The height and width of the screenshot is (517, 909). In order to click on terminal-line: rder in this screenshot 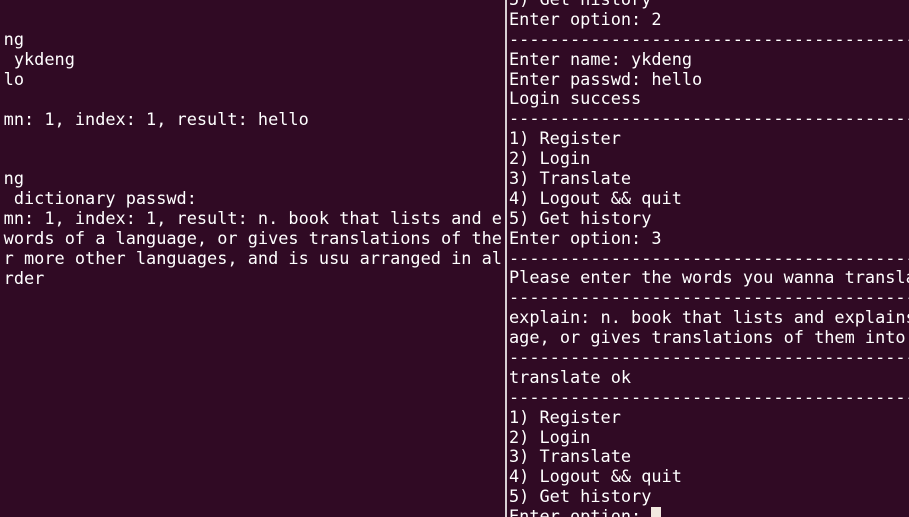, I will do `click(24, 277)`.